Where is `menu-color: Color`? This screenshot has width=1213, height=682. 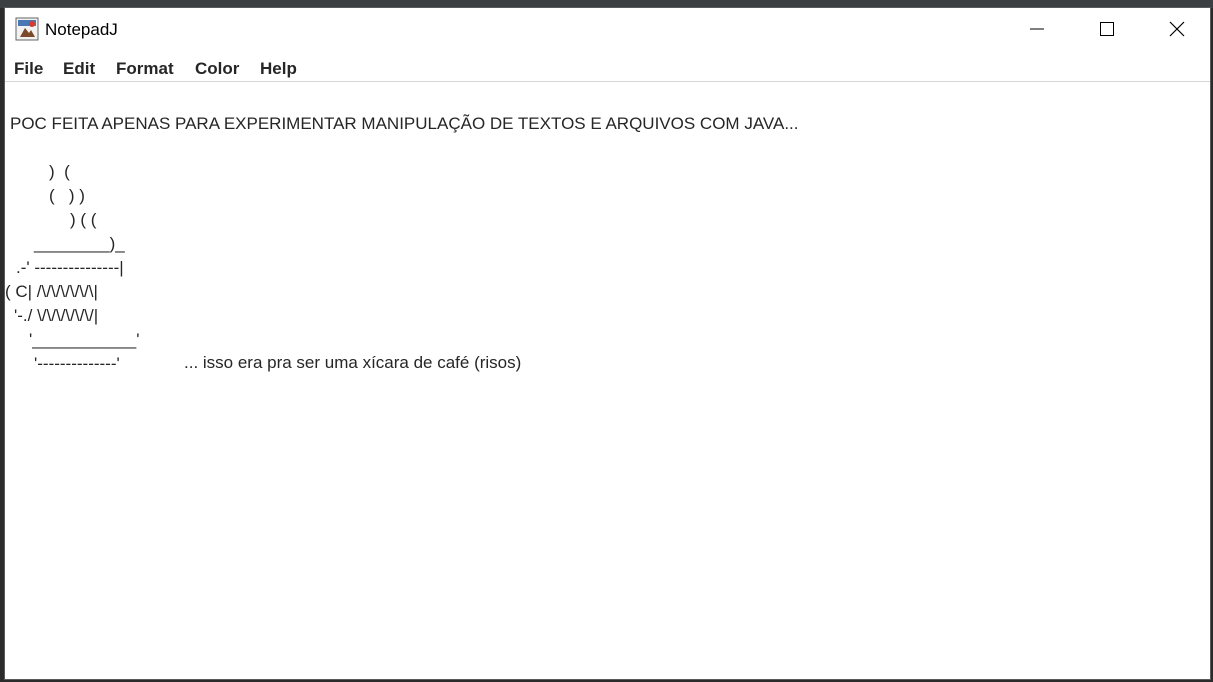
menu-color: Color is located at coordinates (217, 69).